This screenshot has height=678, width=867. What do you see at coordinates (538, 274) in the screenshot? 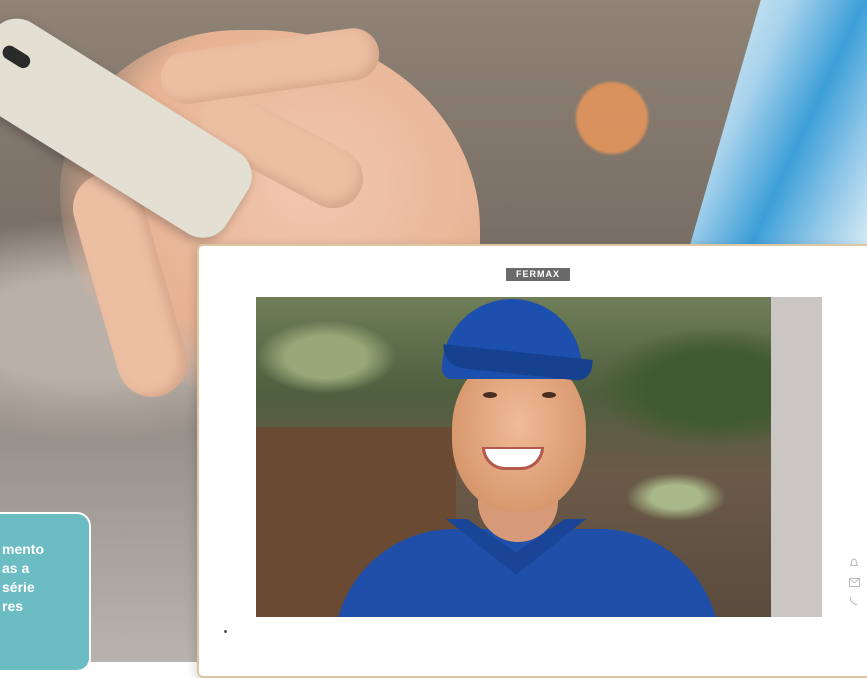
I see `brand-logo: FERMAX` at bounding box center [538, 274].